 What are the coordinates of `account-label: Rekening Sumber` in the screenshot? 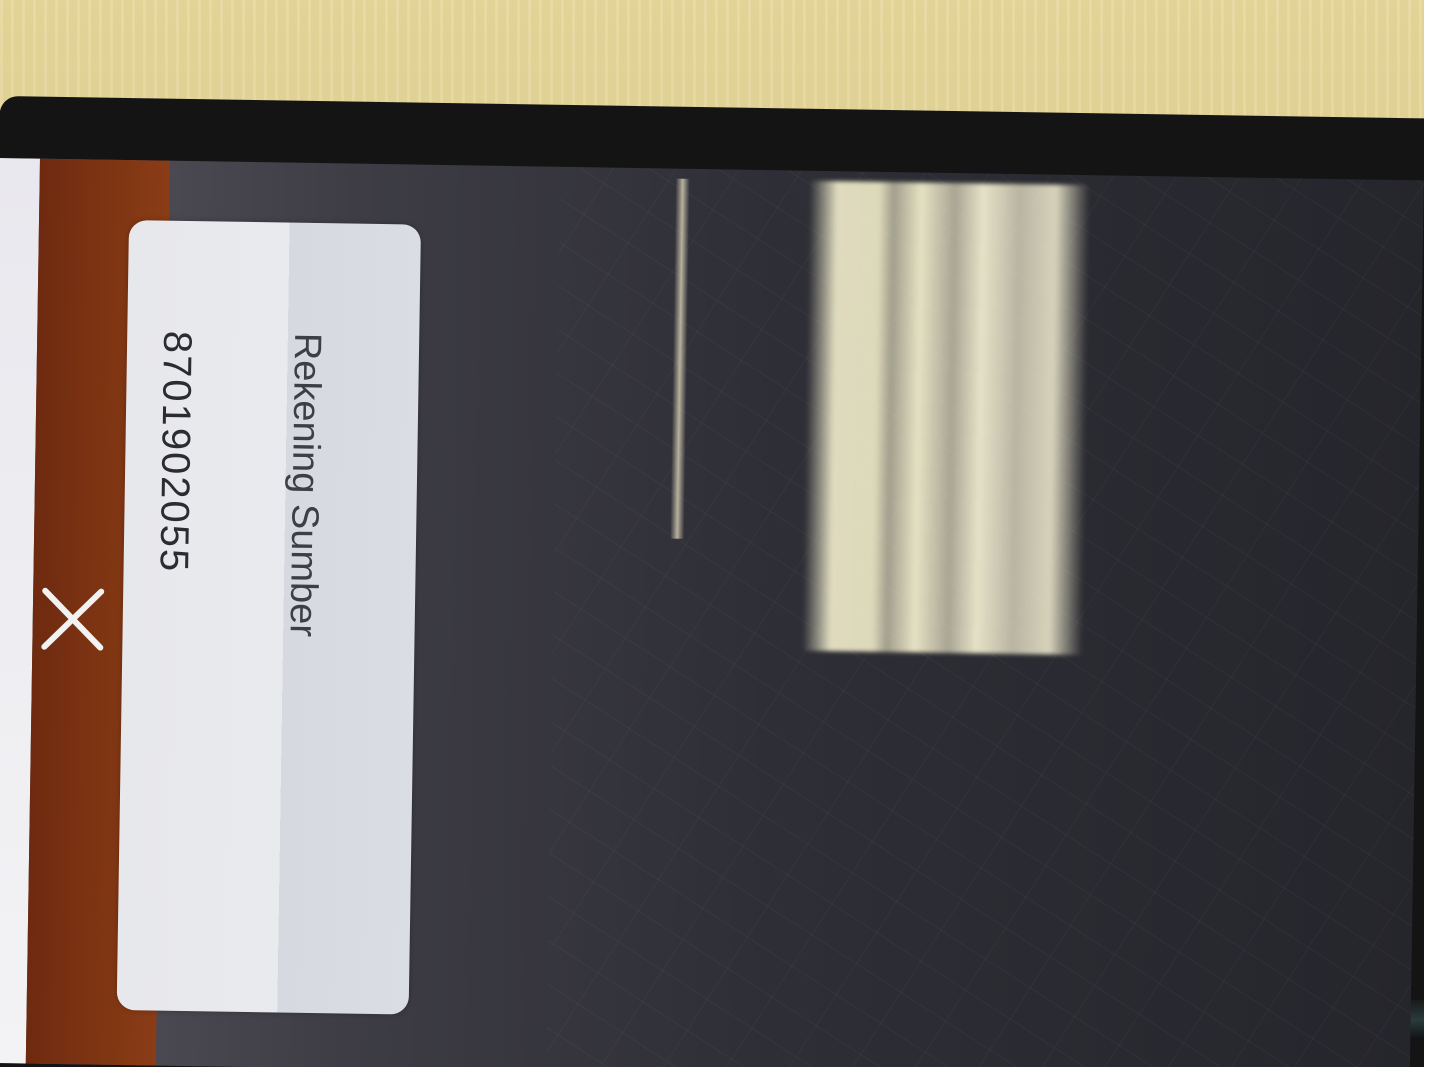 It's located at (305, 485).